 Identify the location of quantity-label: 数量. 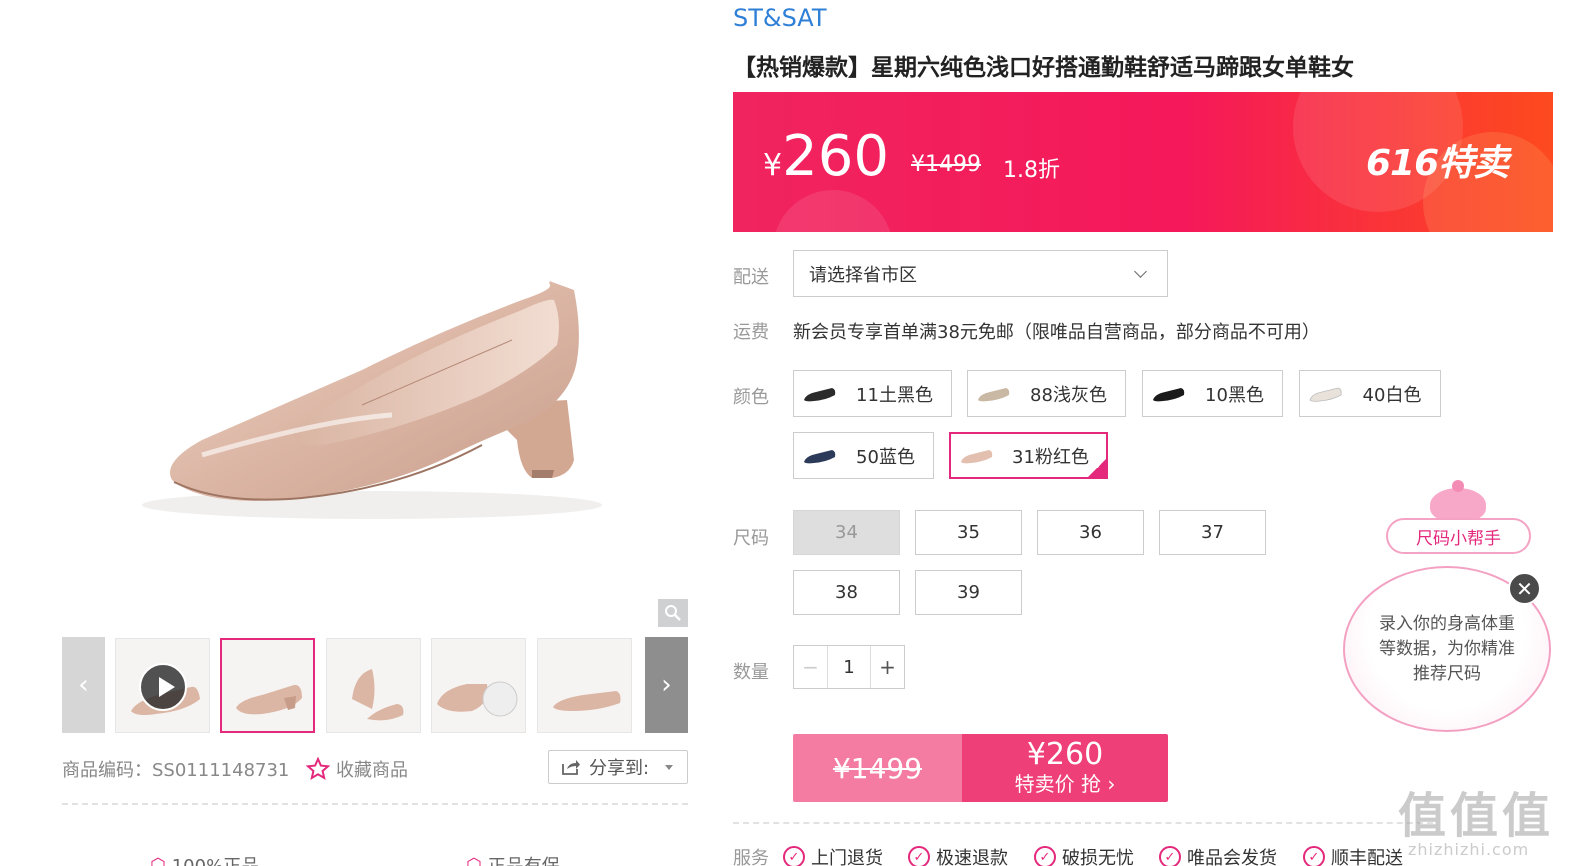
(751, 672).